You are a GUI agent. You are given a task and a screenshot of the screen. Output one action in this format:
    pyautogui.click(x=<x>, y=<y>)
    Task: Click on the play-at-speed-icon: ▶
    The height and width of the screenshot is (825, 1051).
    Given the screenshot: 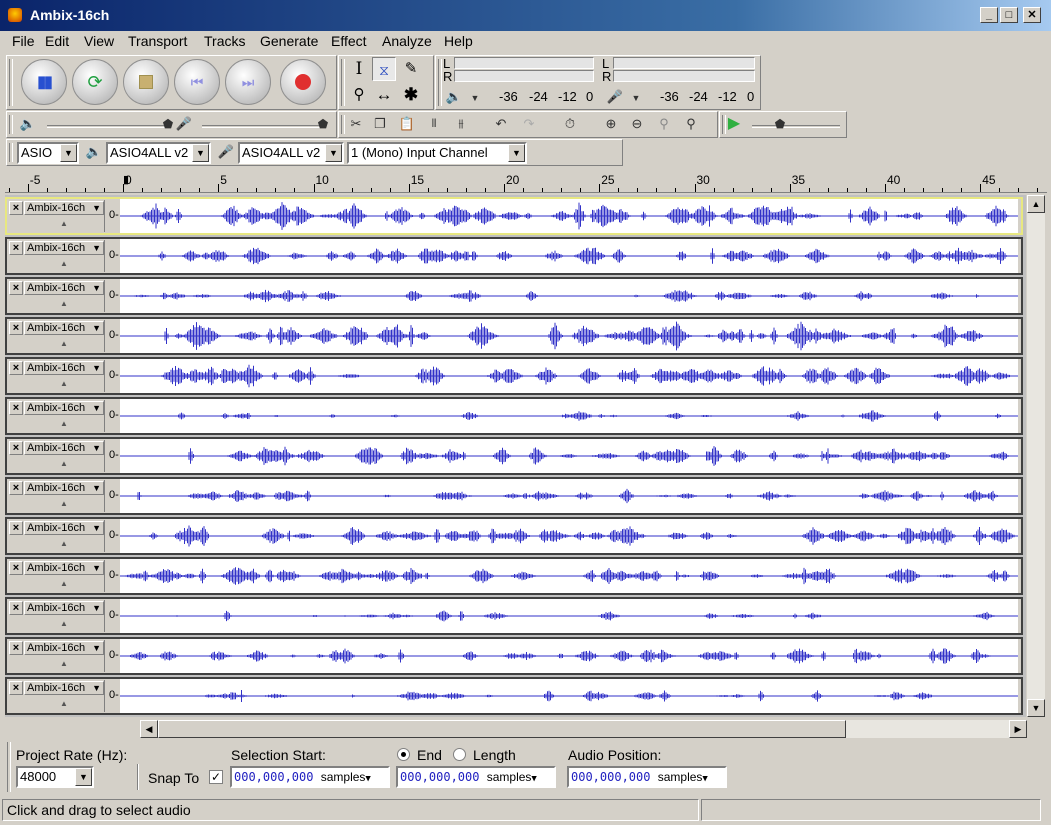 What is the action you would take?
    pyautogui.click(x=734, y=124)
    